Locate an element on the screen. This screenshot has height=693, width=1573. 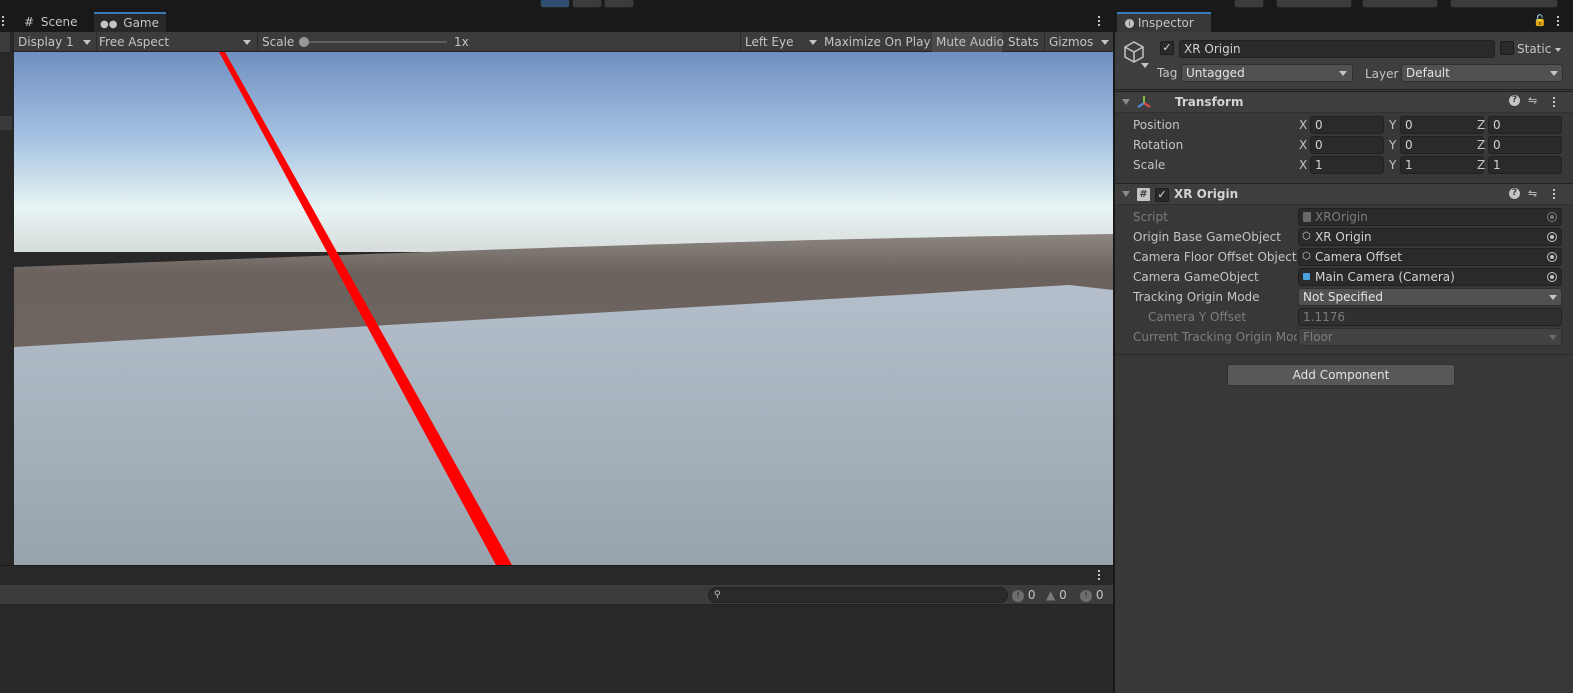
account-dropdown is located at coordinates (1314, 4).